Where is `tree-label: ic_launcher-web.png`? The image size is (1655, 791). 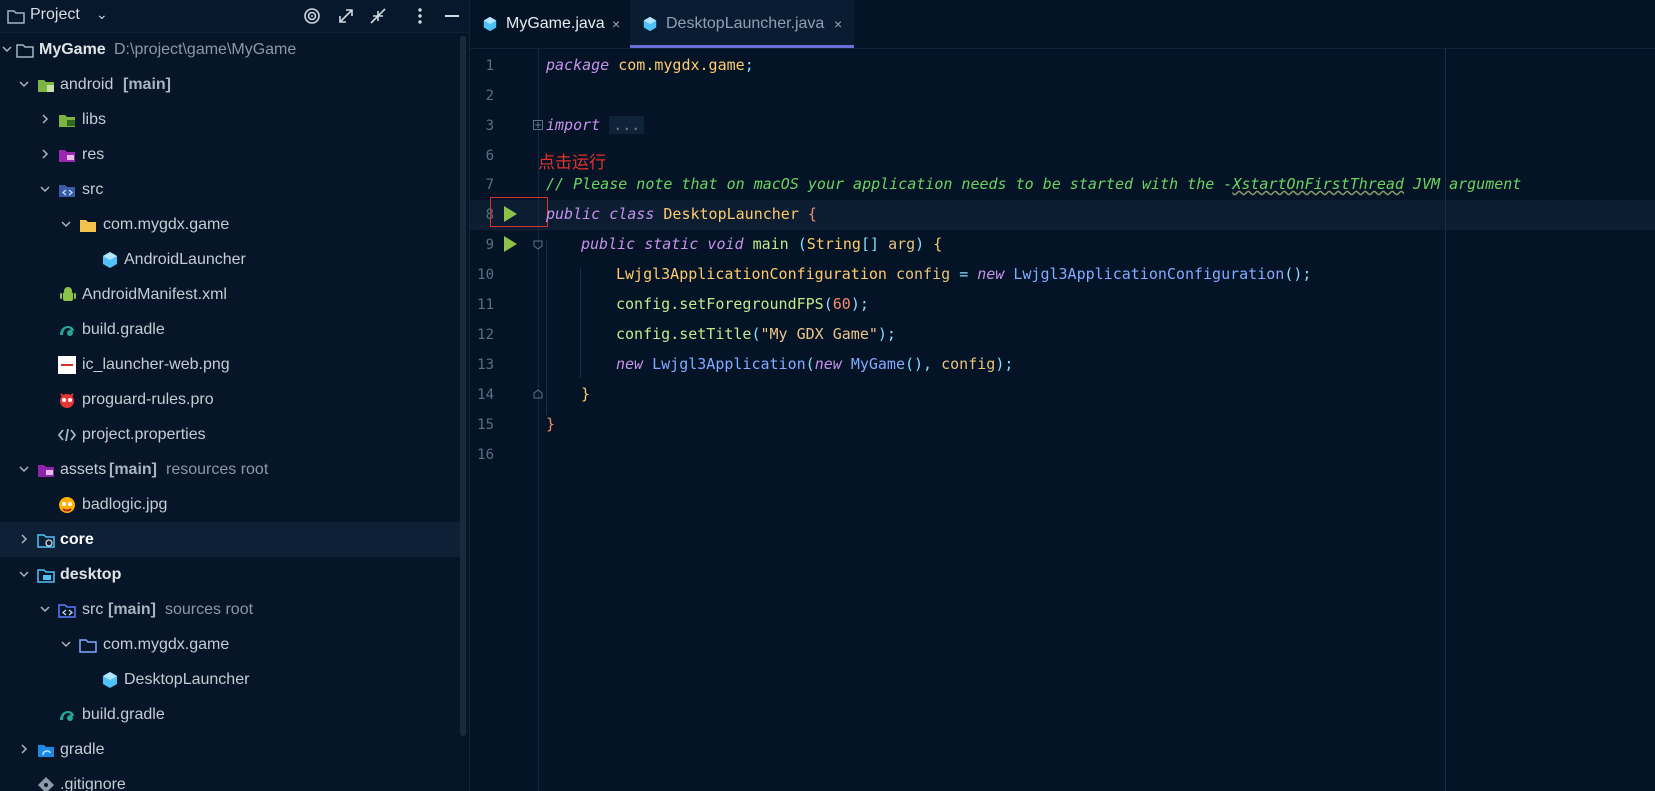 tree-label: ic_launcher-web.png is located at coordinates (156, 364).